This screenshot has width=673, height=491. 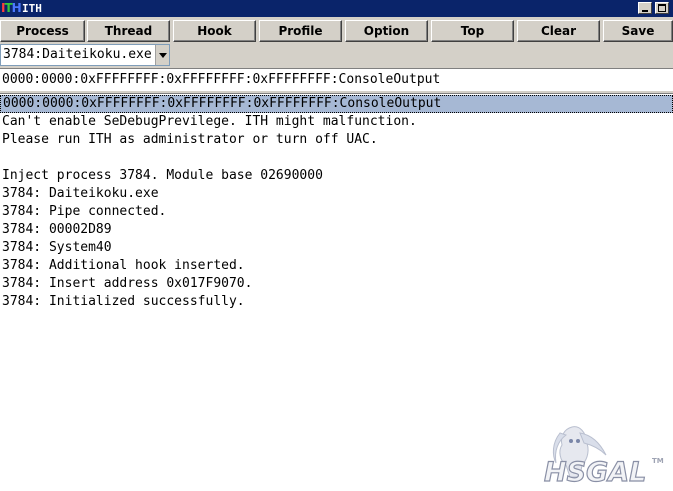 What do you see at coordinates (123, 265) in the screenshot?
I see `log-line: 3784: Additional hook inserted.` at bounding box center [123, 265].